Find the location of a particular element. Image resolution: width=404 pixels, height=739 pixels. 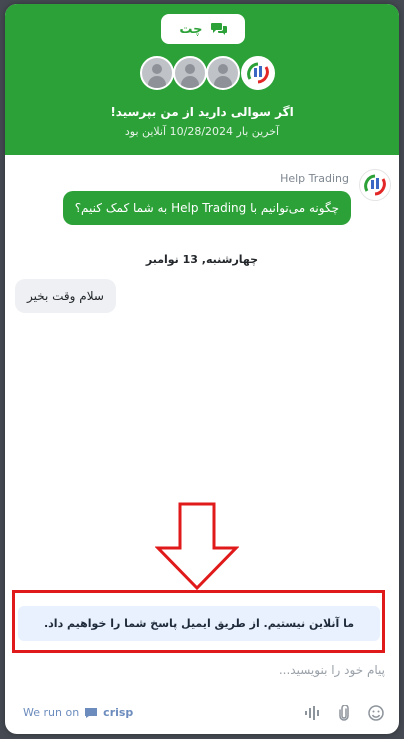

composer-tools is located at coordinates (344, 713).